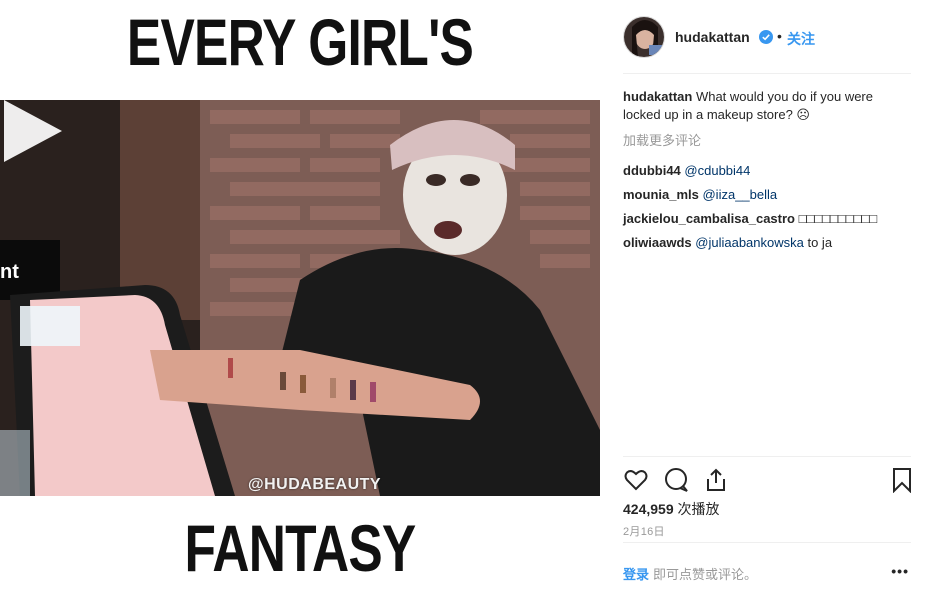  What do you see at coordinates (709, 218) in the screenshot?
I see `comment-username: jackielou_cambalisa_castro` at bounding box center [709, 218].